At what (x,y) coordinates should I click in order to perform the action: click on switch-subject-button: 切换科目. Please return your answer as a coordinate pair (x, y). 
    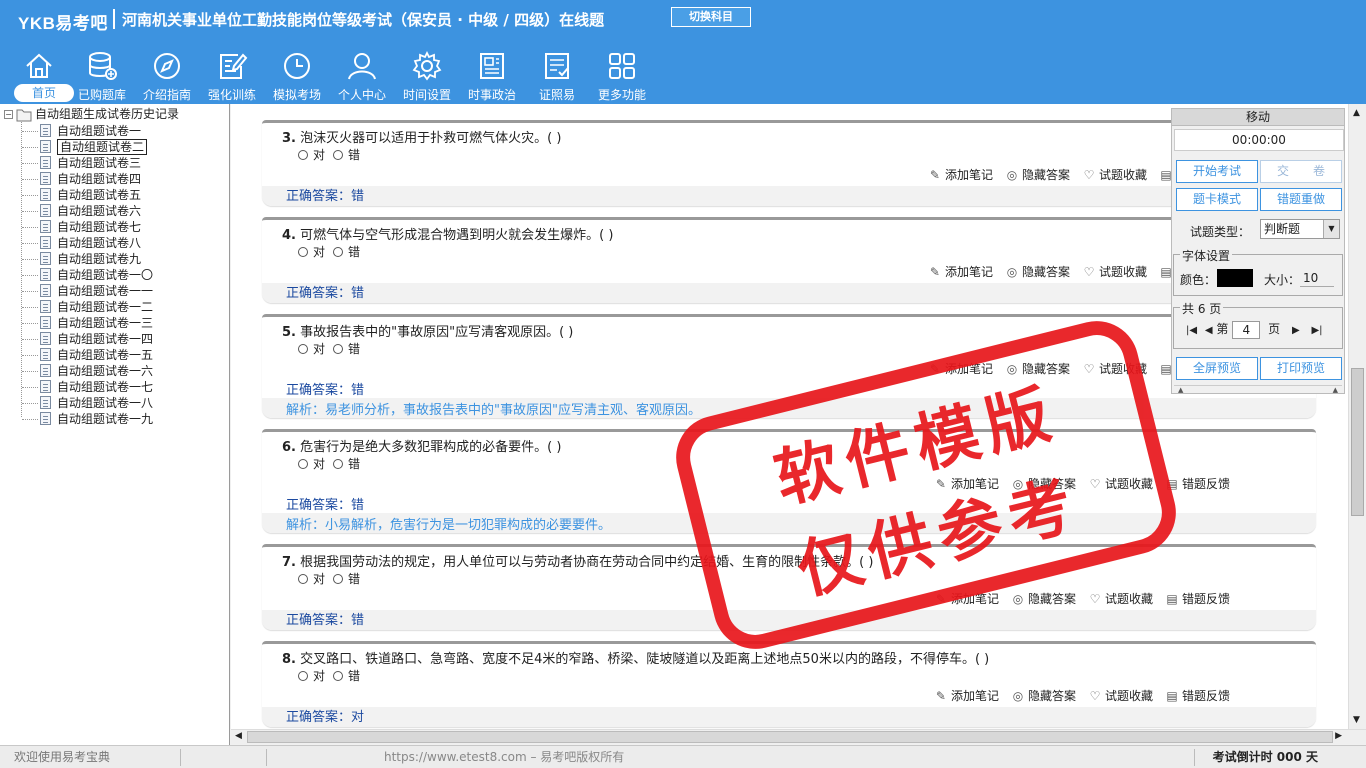
    Looking at the image, I should click on (711, 17).